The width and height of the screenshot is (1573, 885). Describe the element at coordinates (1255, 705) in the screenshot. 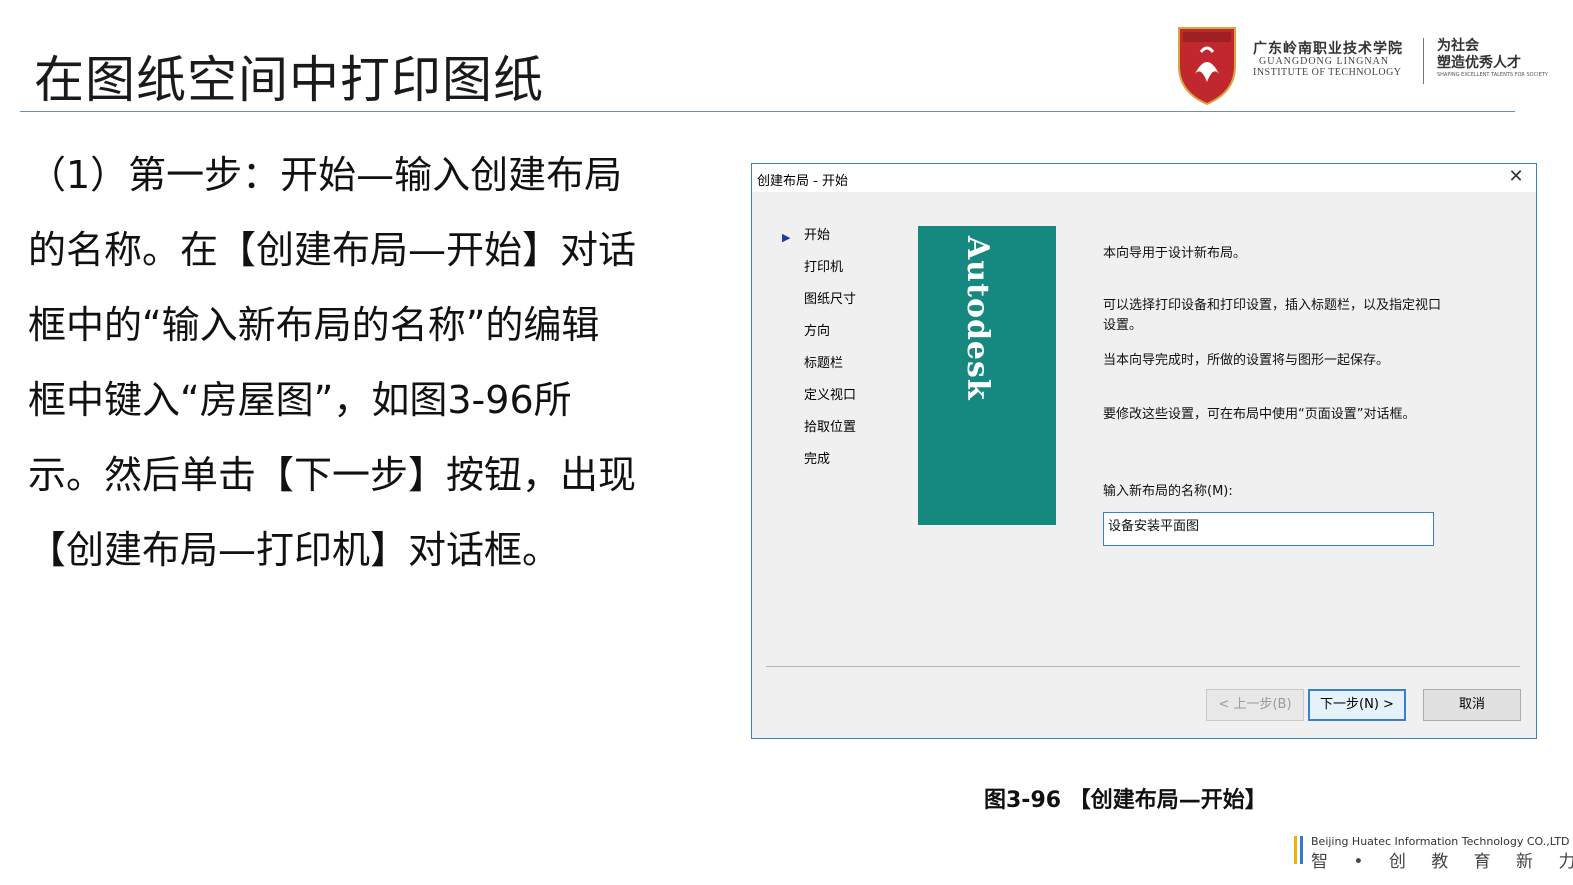

I see `back-button: < 上一步(B)` at that location.